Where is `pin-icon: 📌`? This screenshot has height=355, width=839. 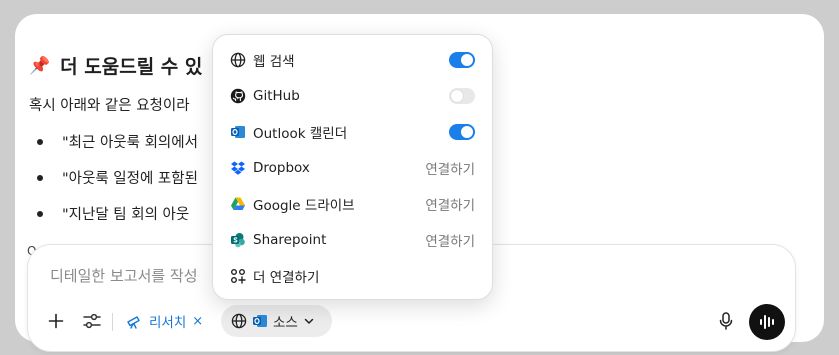
pin-icon: 📌 is located at coordinates (40, 65).